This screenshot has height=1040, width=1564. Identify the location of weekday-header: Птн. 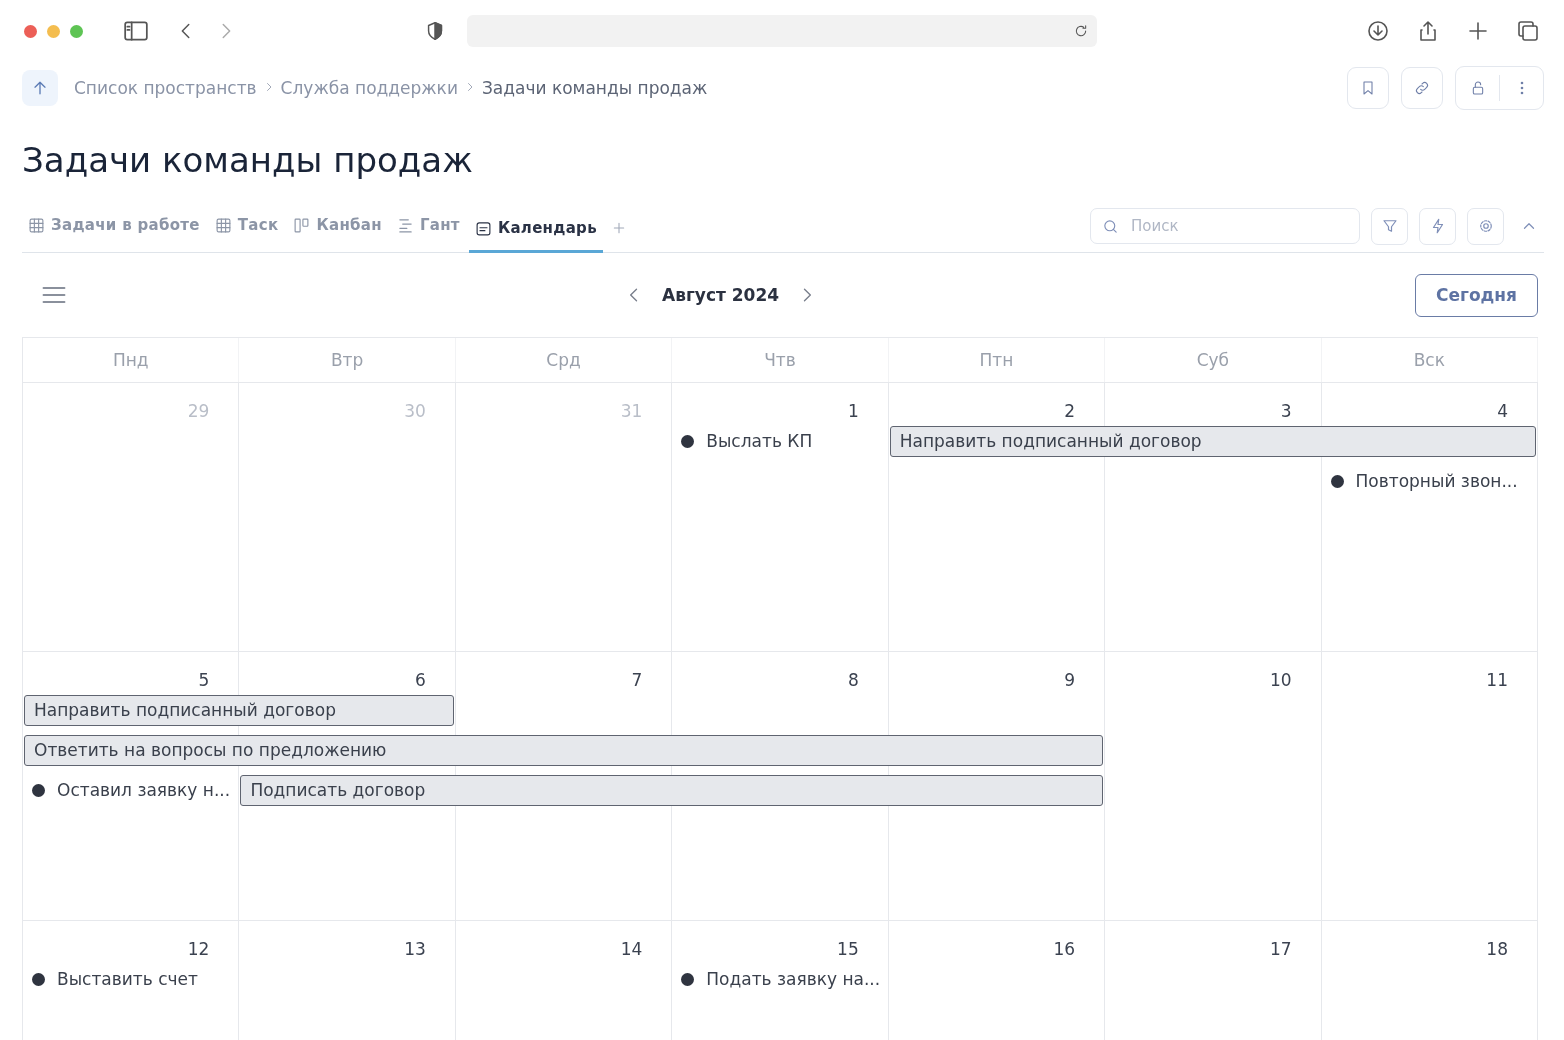
(997, 360).